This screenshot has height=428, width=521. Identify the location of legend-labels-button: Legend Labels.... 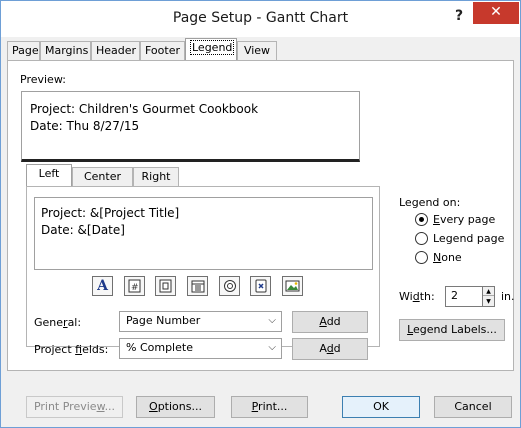
(452, 330).